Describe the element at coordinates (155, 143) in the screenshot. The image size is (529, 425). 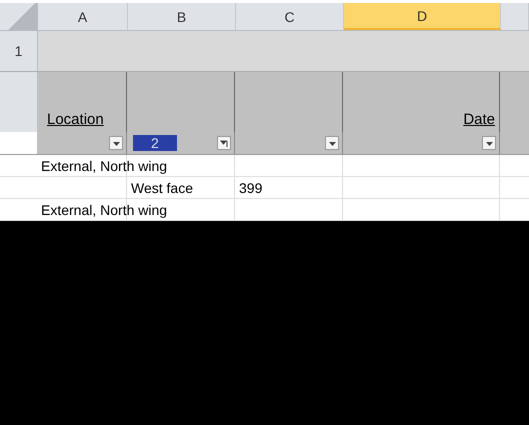
I see `table-cell: 2` at that location.